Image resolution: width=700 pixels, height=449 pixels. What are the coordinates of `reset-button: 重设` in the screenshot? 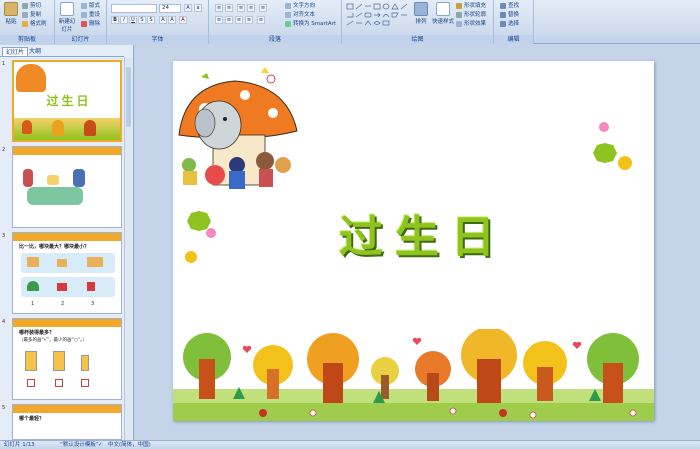 It's located at (90, 15).